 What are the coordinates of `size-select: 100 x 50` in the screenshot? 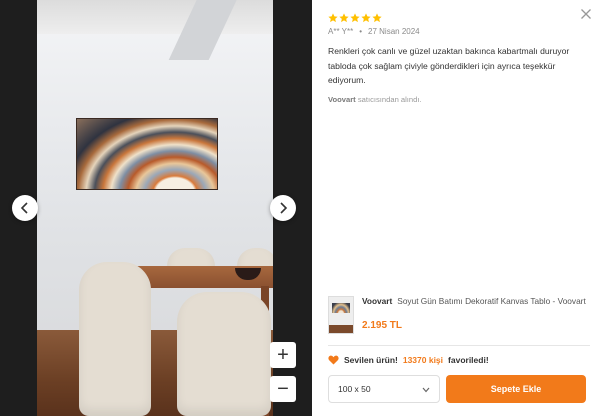 It's located at (384, 389).